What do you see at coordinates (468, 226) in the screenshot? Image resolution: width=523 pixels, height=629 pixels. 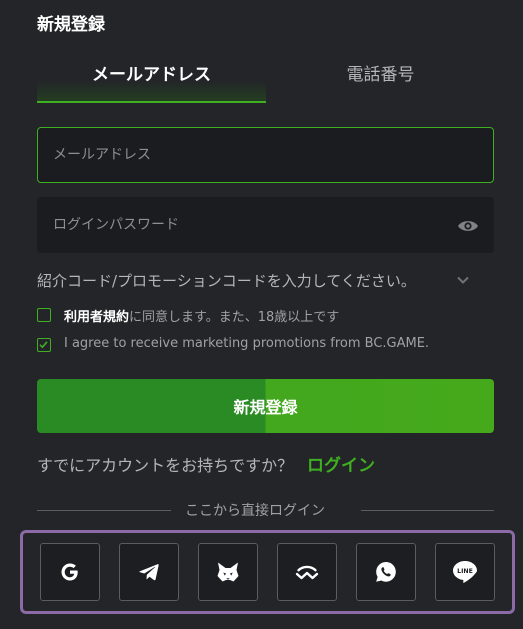 I see `eye-icon` at bounding box center [468, 226].